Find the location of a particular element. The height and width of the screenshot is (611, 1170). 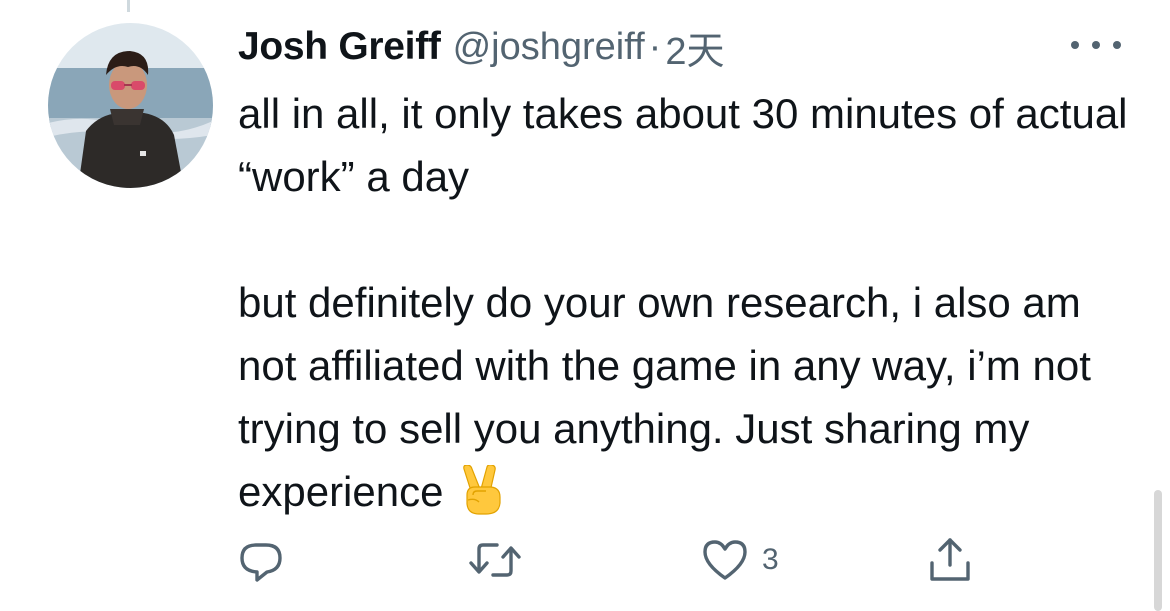

like-count: 3 is located at coordinates (770, 559).